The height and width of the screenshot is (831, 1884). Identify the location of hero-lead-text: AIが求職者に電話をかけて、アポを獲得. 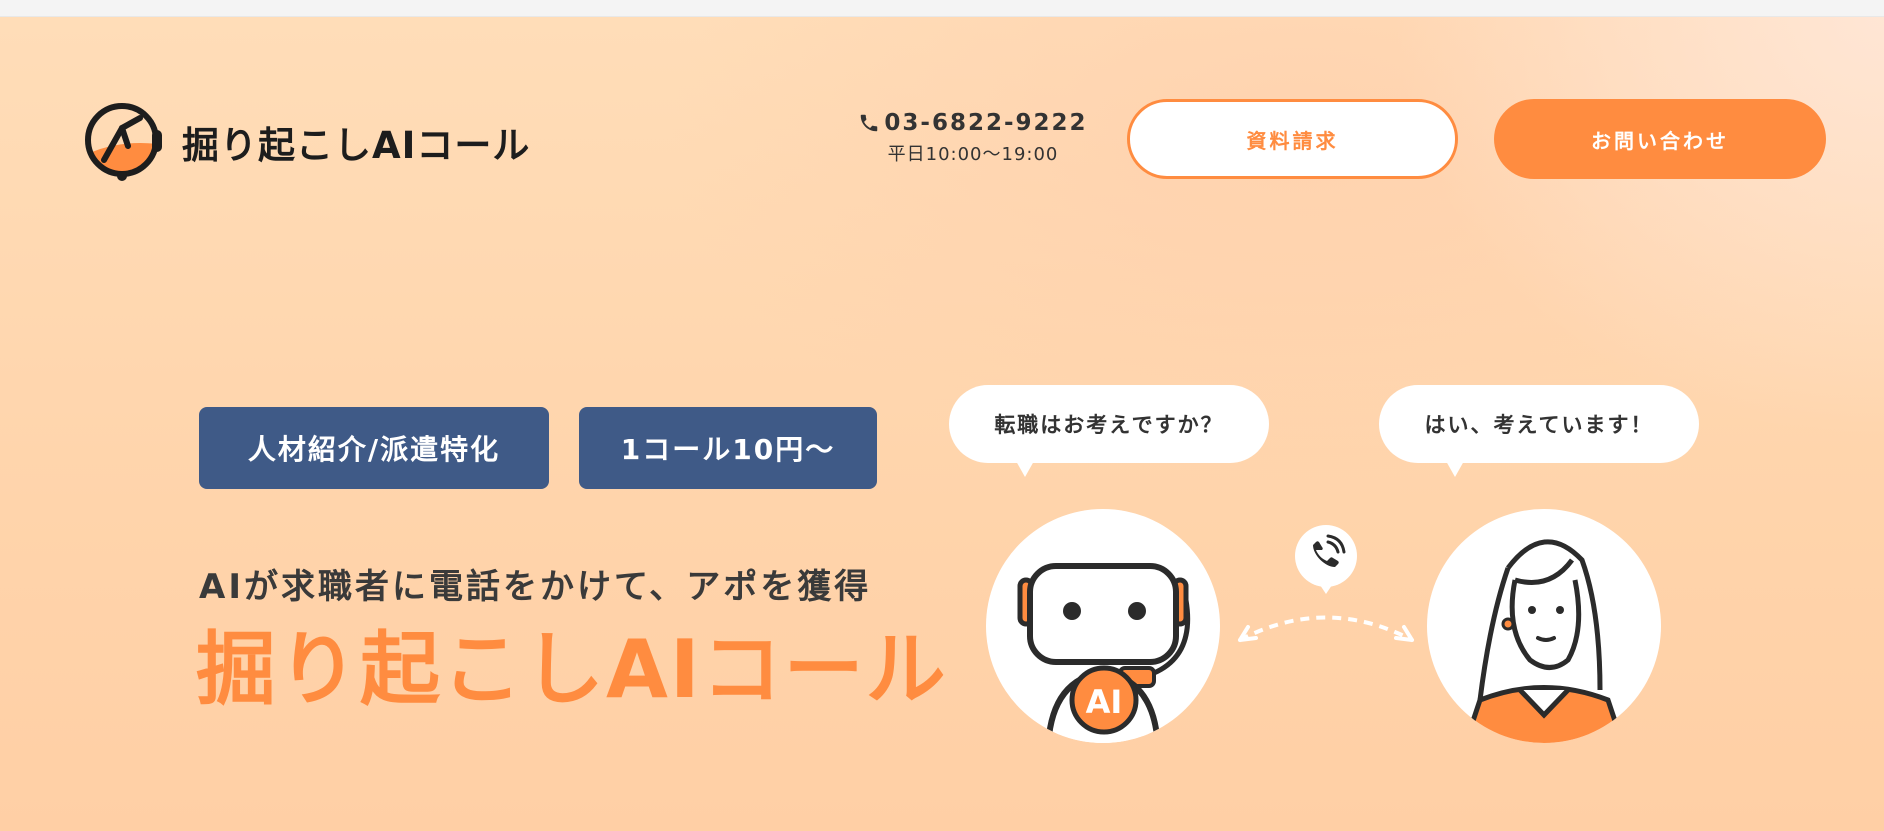
(535, 587).